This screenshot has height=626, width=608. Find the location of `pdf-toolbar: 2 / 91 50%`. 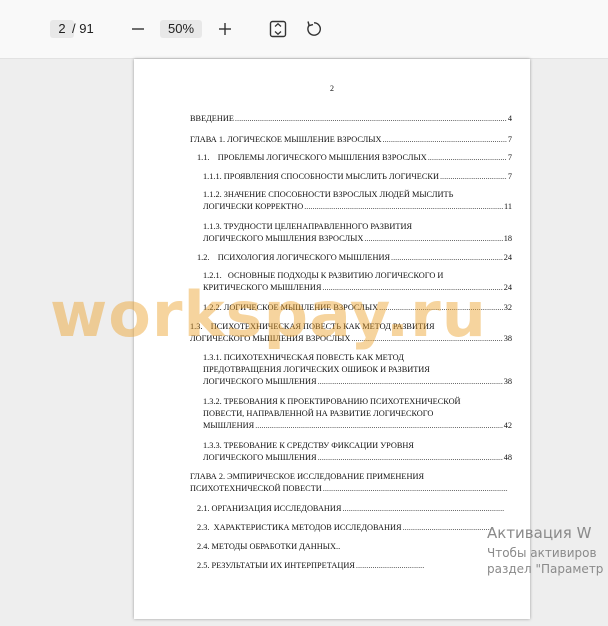

pdf-toolbar: 2 / 91 50% is located at coordinates (304, 29).